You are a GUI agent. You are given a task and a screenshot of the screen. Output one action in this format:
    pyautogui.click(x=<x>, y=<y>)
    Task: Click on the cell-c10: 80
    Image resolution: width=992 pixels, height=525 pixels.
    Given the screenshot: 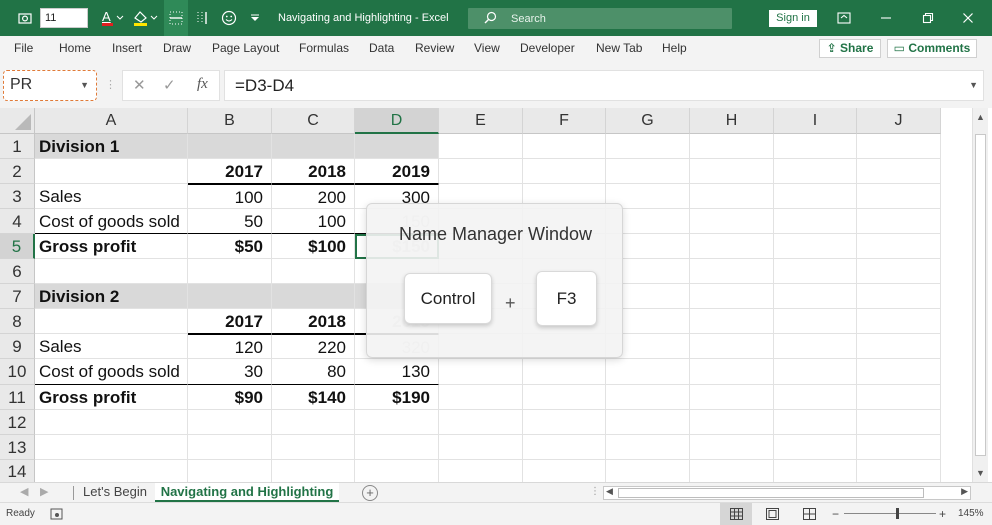 What is the action you would take?
    pyautogui.click(x=313, y=372)
    